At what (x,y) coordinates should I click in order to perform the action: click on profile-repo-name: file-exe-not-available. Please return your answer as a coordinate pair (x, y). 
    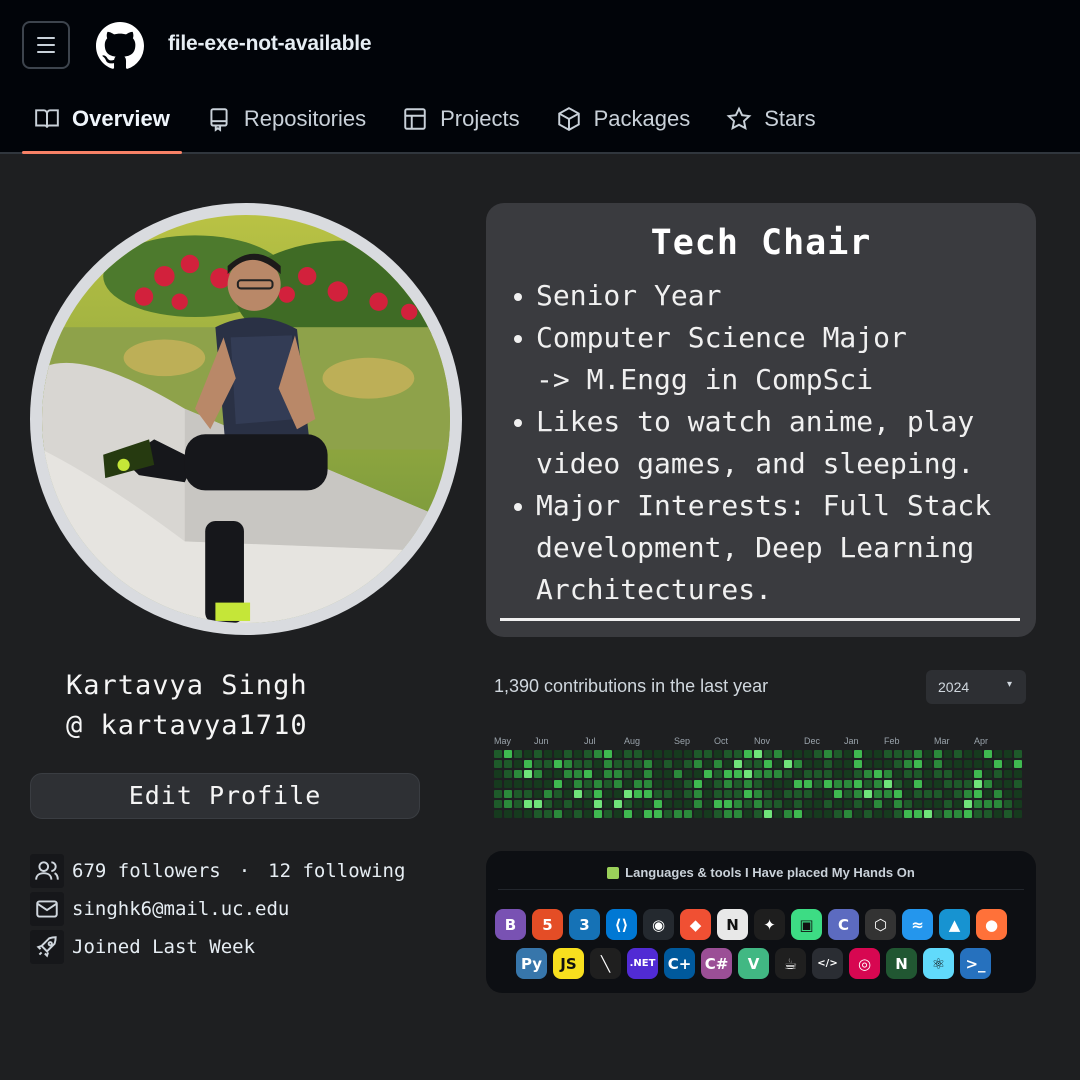
    Looking at the image, I should click on (270, 44).